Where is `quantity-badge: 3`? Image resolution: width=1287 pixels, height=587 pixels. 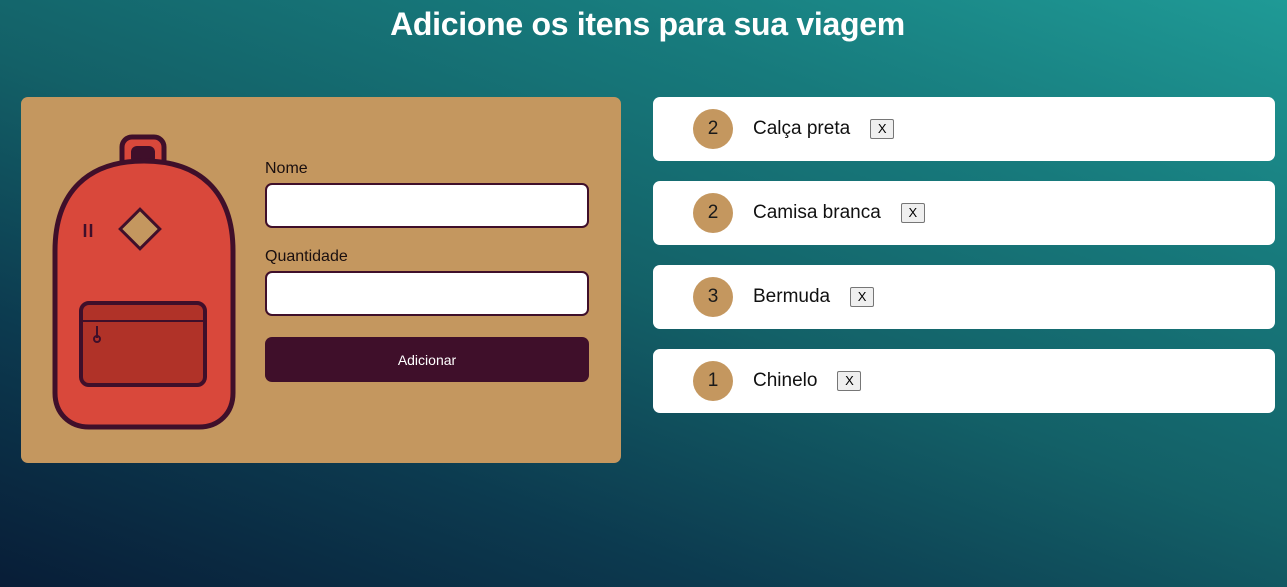
quantity-badge: 3 is located at coordinates (713, 297).